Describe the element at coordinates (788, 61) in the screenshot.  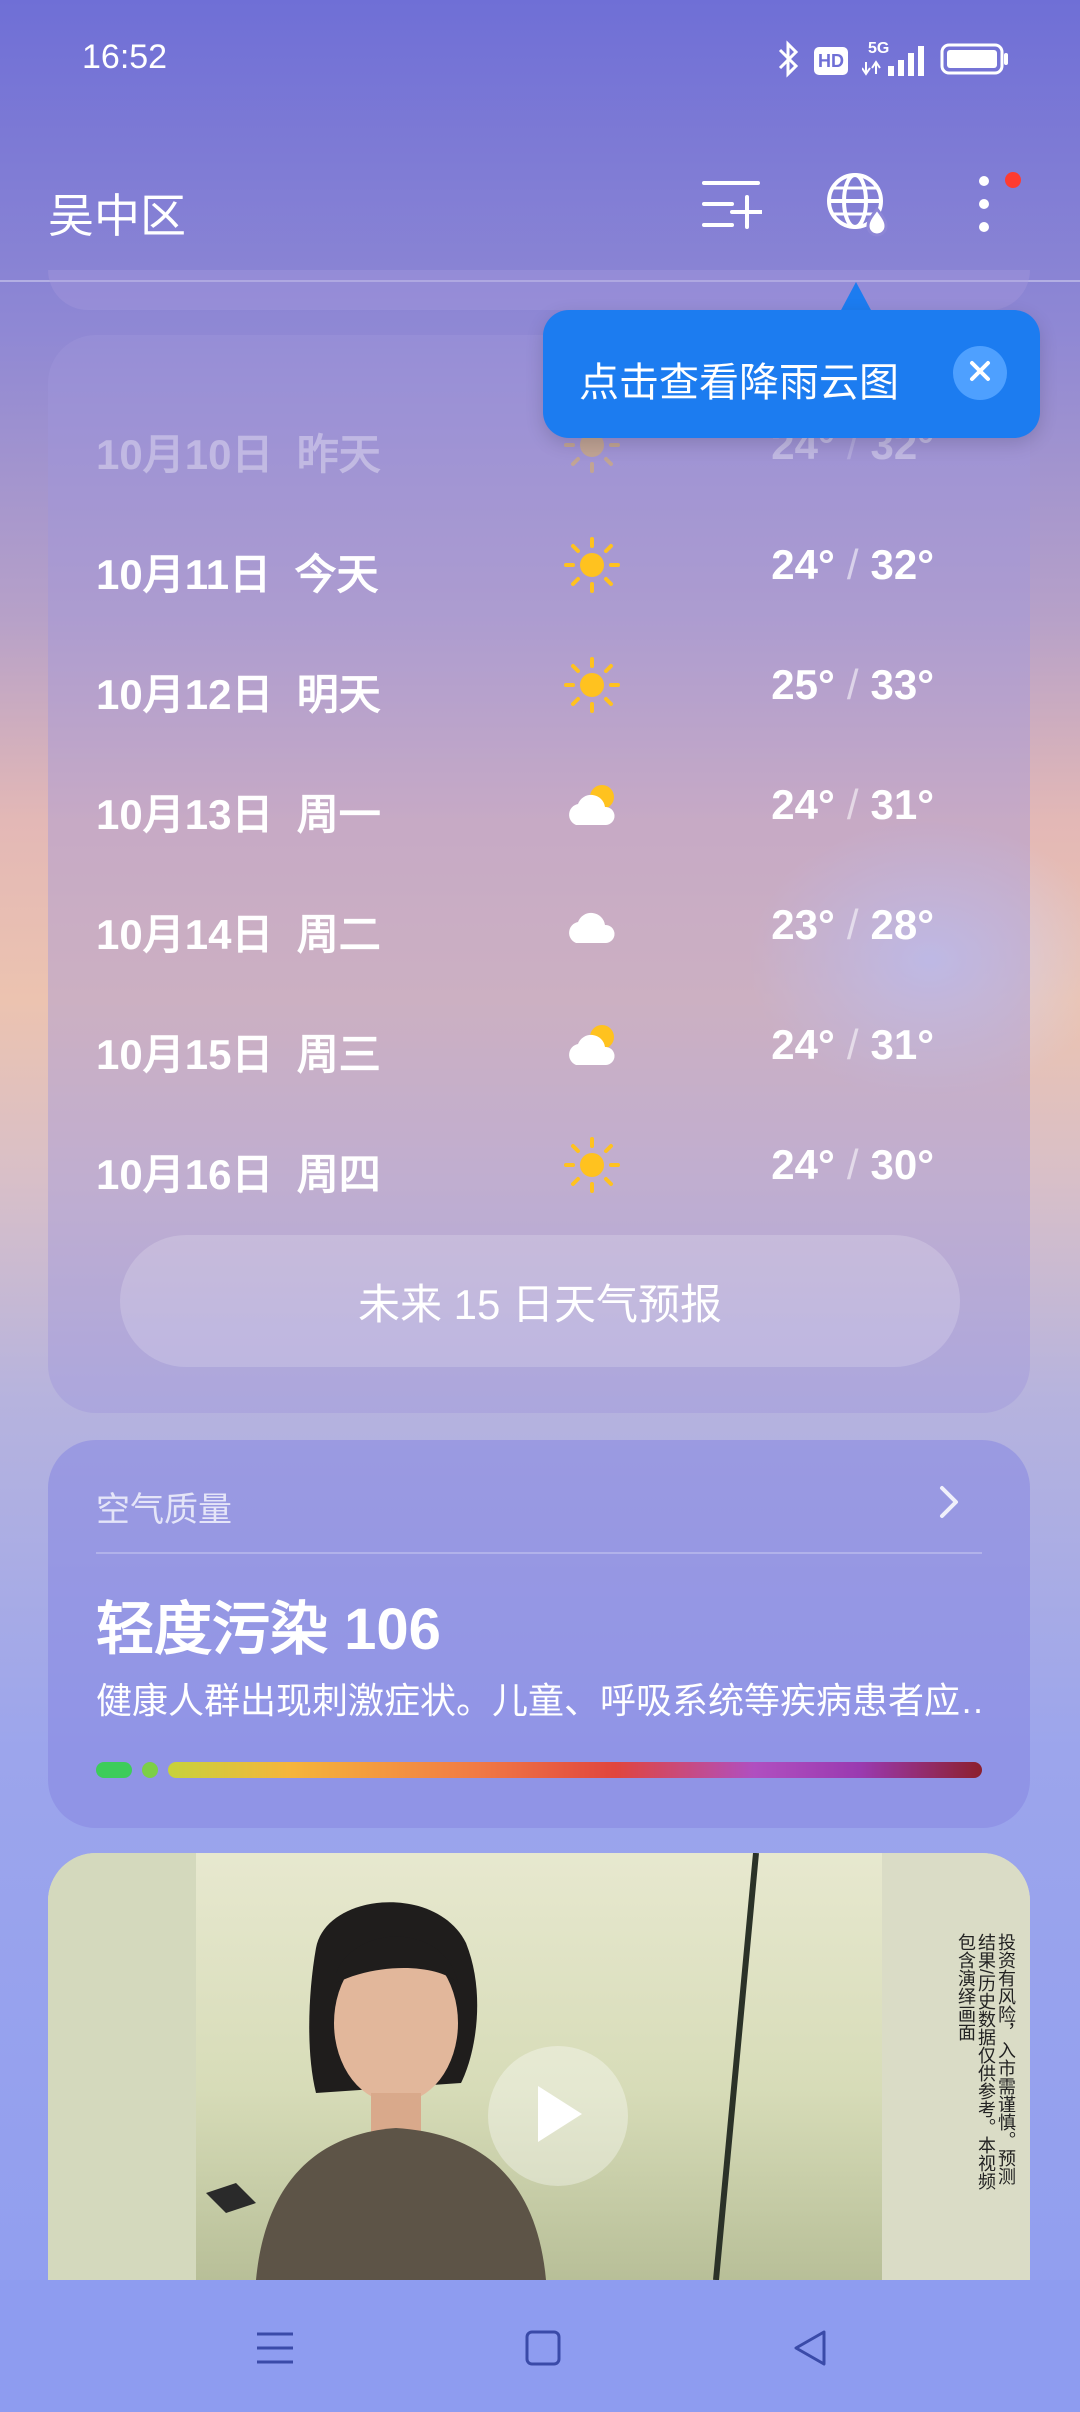
I see `bluetooth-icon` at that location.